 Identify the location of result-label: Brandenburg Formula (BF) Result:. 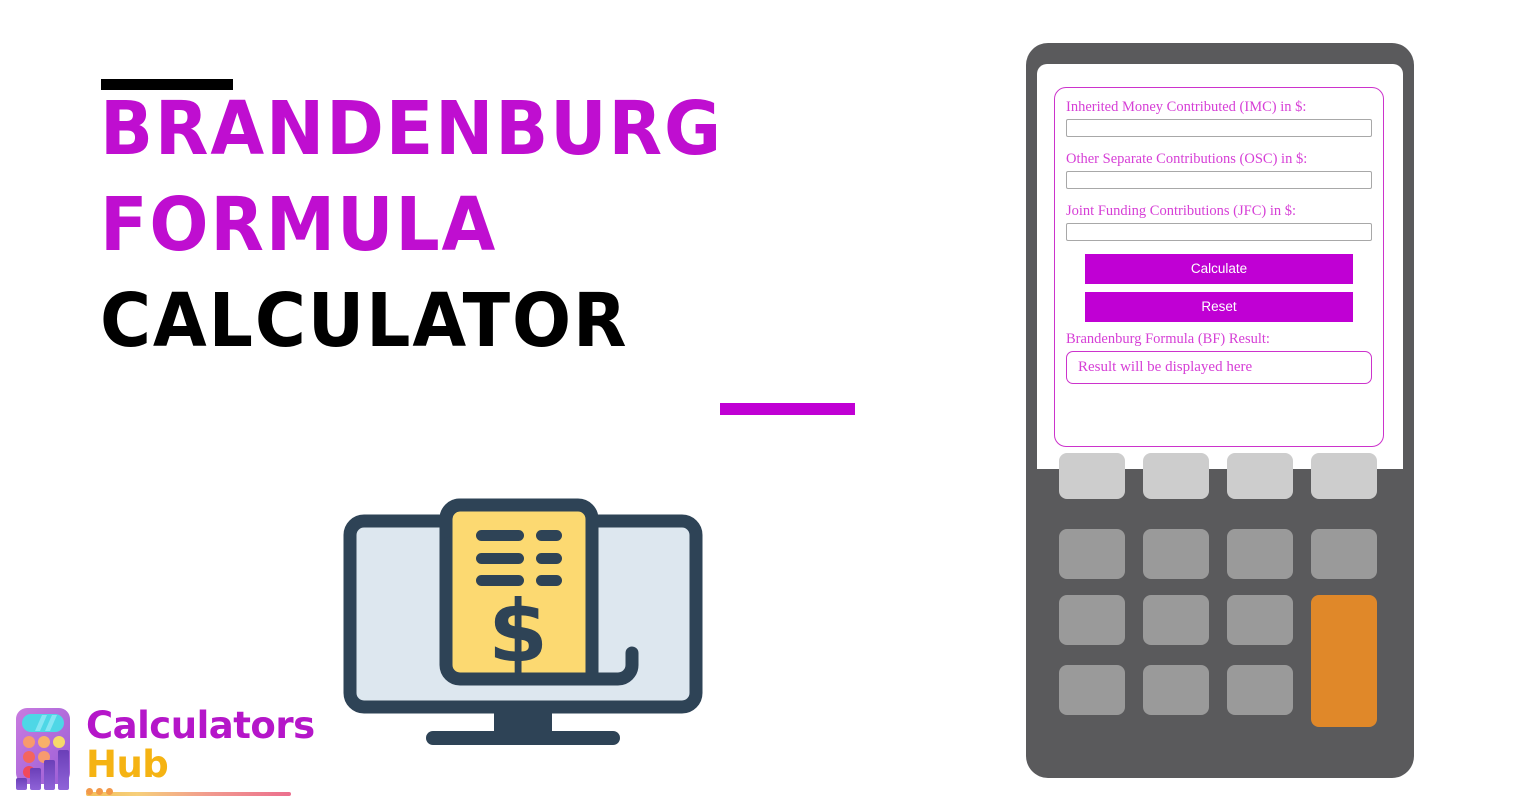
(1168, 339).